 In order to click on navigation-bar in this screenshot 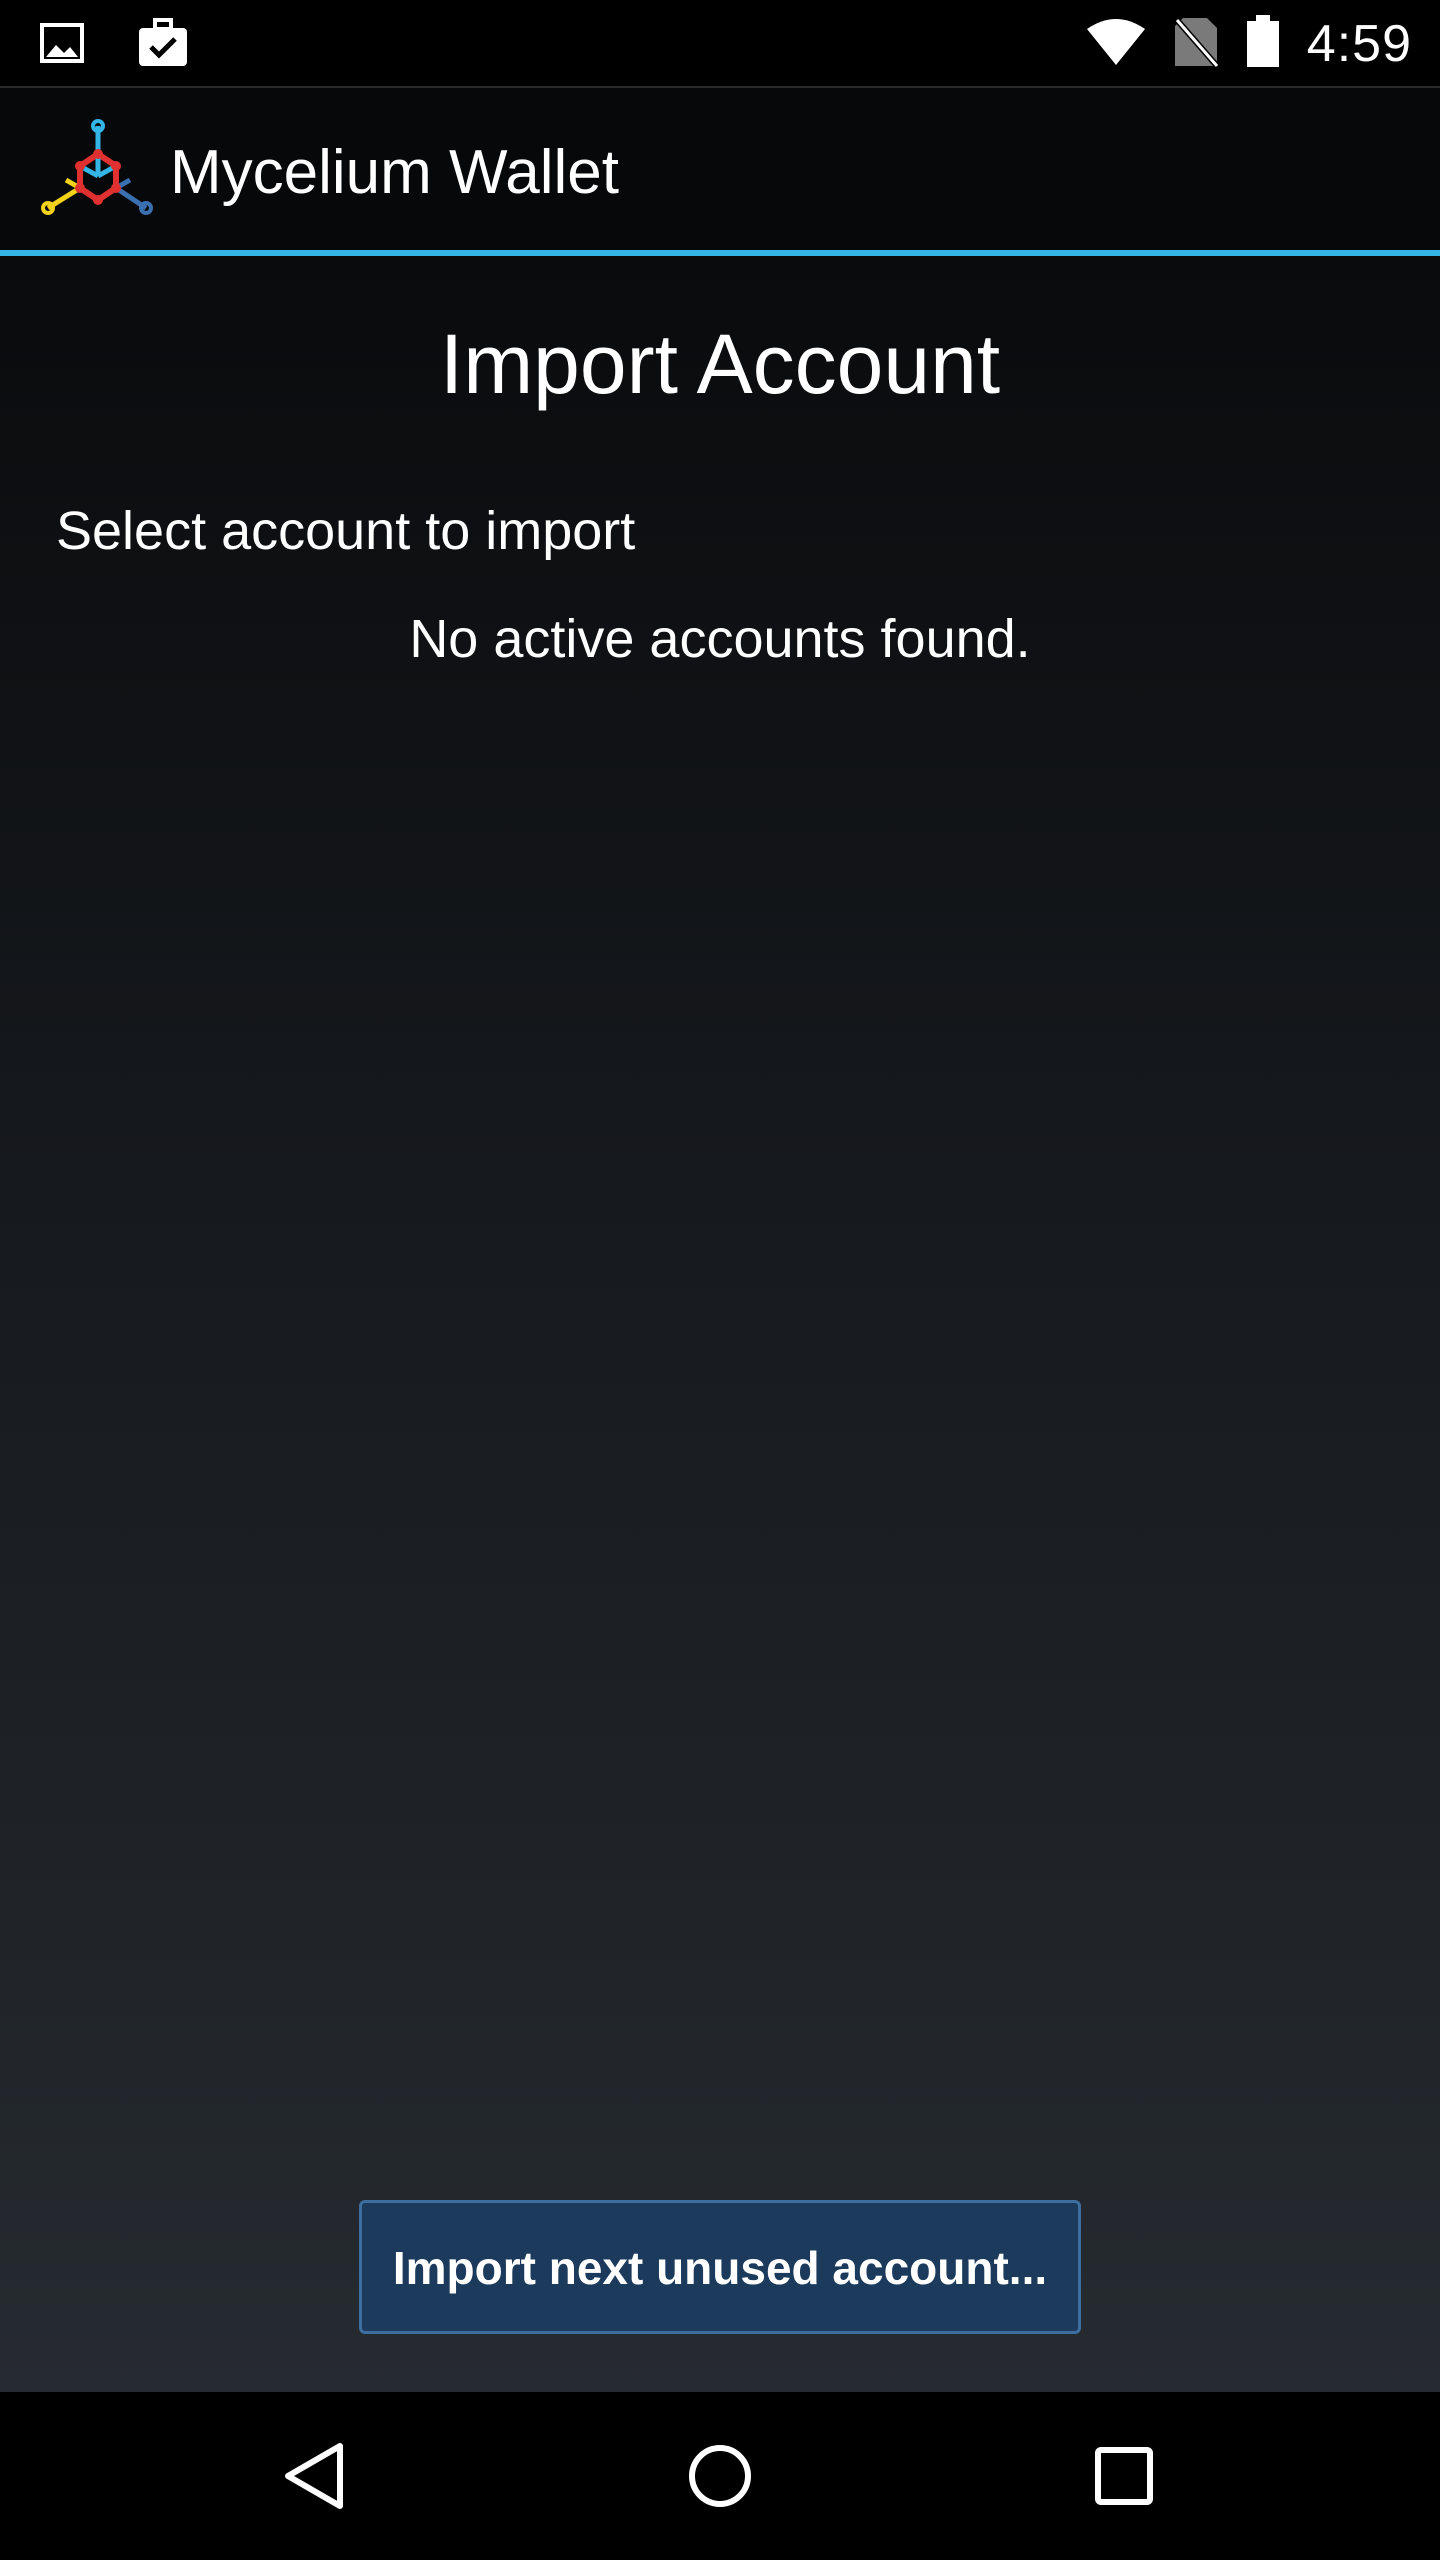, I will do `click(720, 2476)`.